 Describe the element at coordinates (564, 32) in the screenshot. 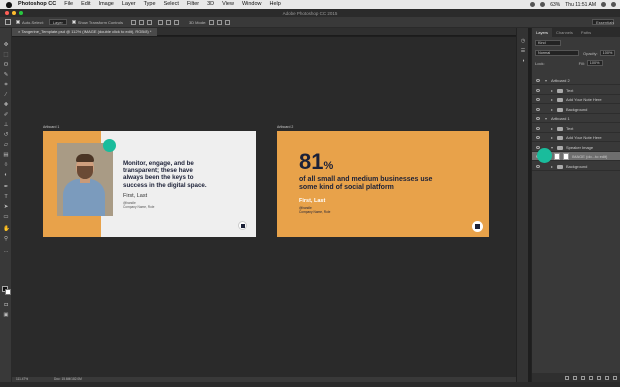

I see `tab-channels: Channels` at that location.